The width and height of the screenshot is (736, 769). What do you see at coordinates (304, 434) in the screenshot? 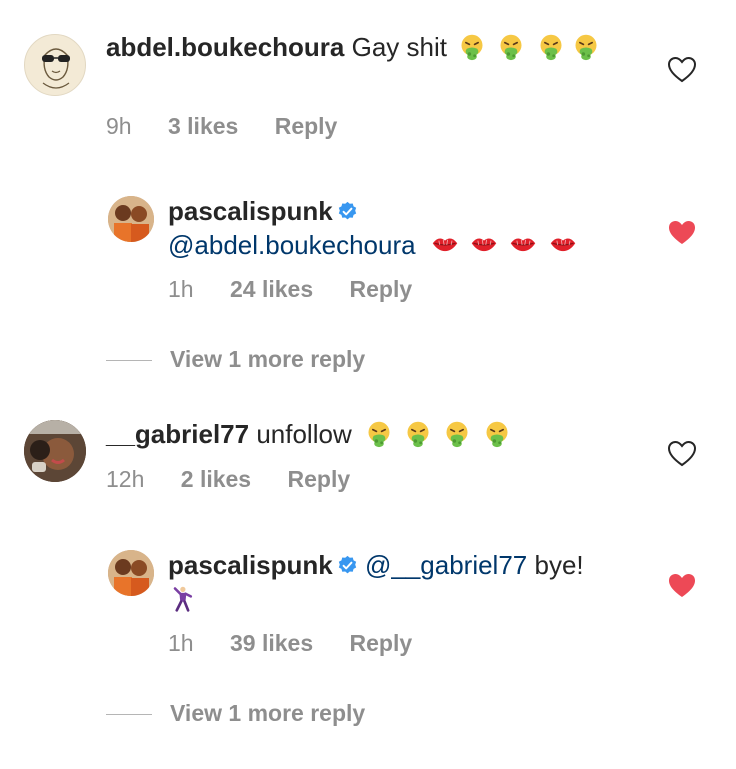
I see `comment-text: unfollow` at bounding box center [304, 434].